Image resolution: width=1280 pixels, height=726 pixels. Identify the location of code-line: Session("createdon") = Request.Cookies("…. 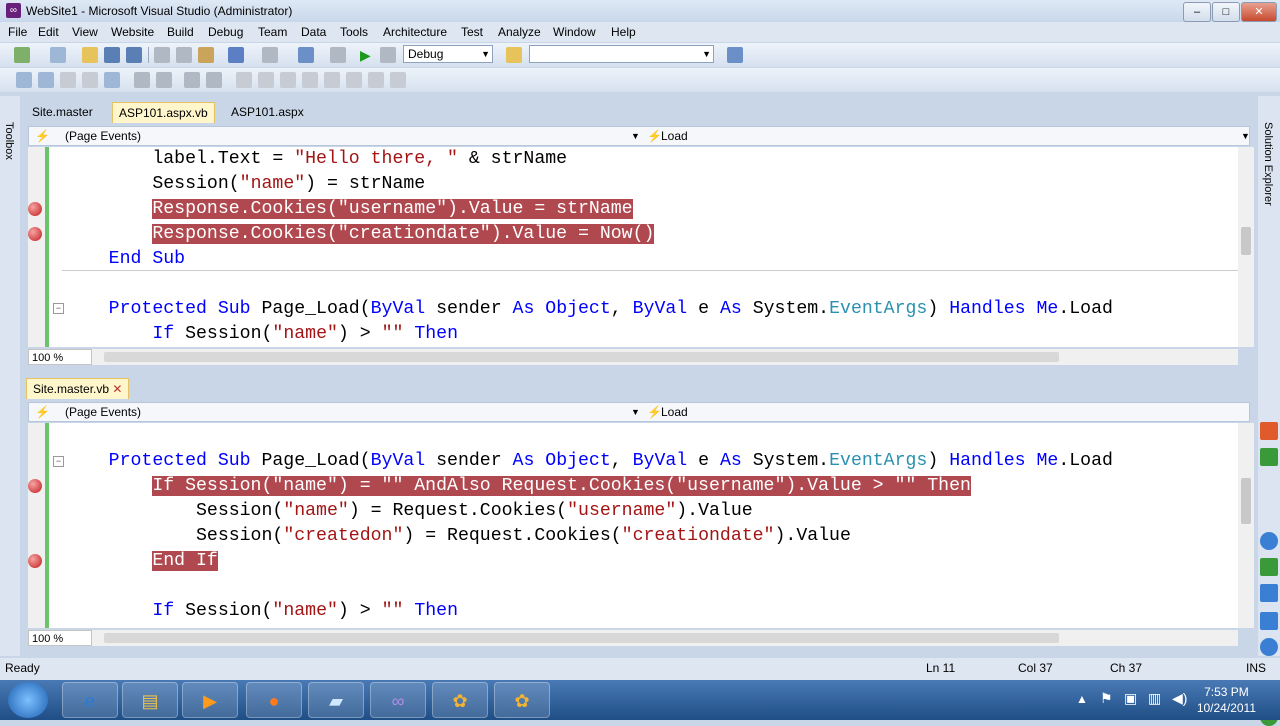
(458, 536).